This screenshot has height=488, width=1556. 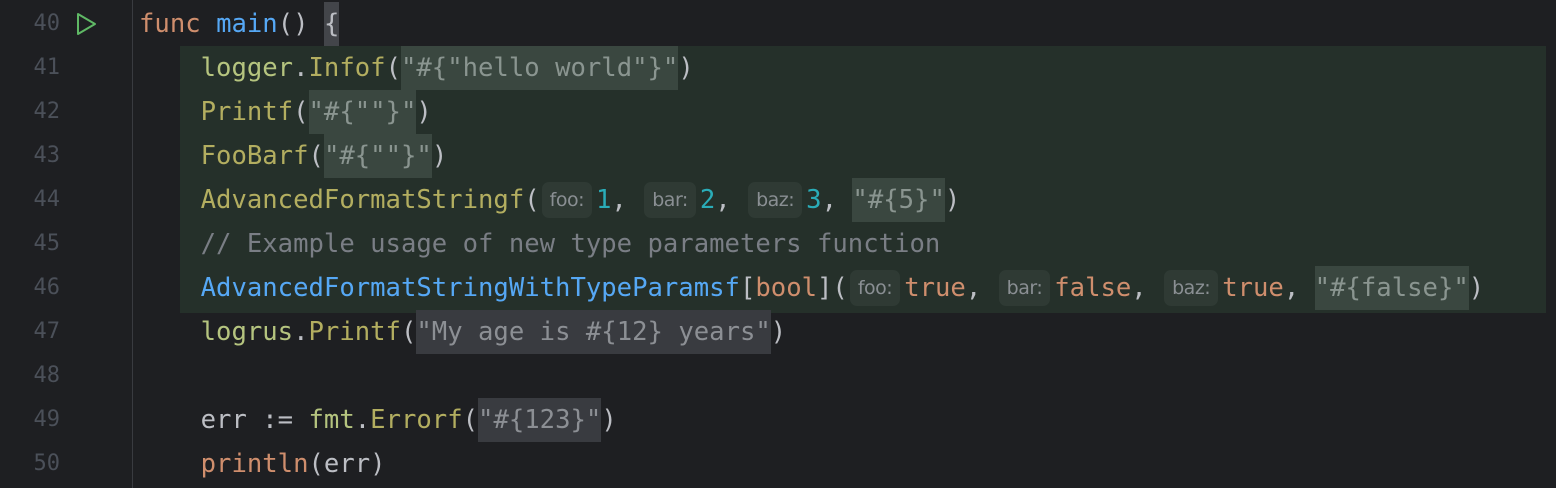 I want to click on function-call: AdvancedFormatStringf, so click(x=362, y=200).